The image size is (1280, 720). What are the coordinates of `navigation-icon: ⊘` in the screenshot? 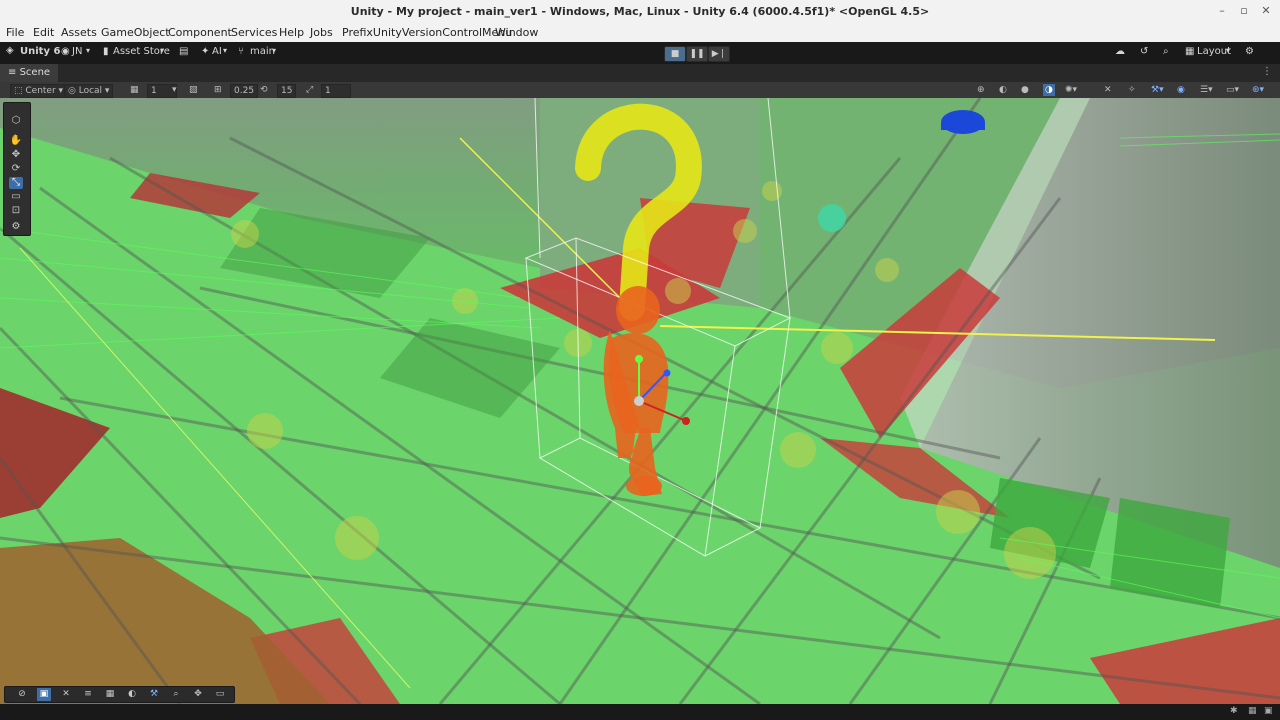 It's located at (22, 694).